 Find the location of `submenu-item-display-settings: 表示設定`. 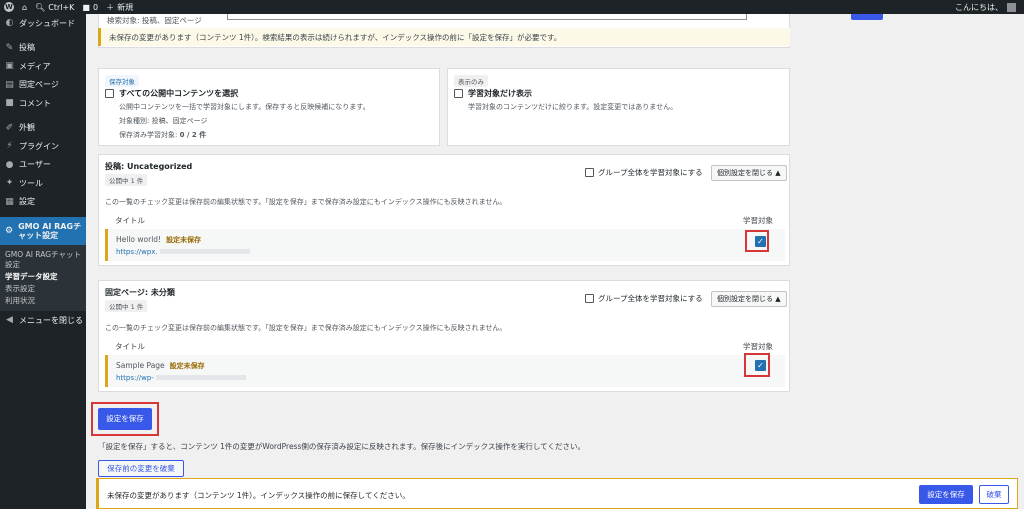

submenu-item-display-settings: 表示設定 is located at coordinates (43, 289).